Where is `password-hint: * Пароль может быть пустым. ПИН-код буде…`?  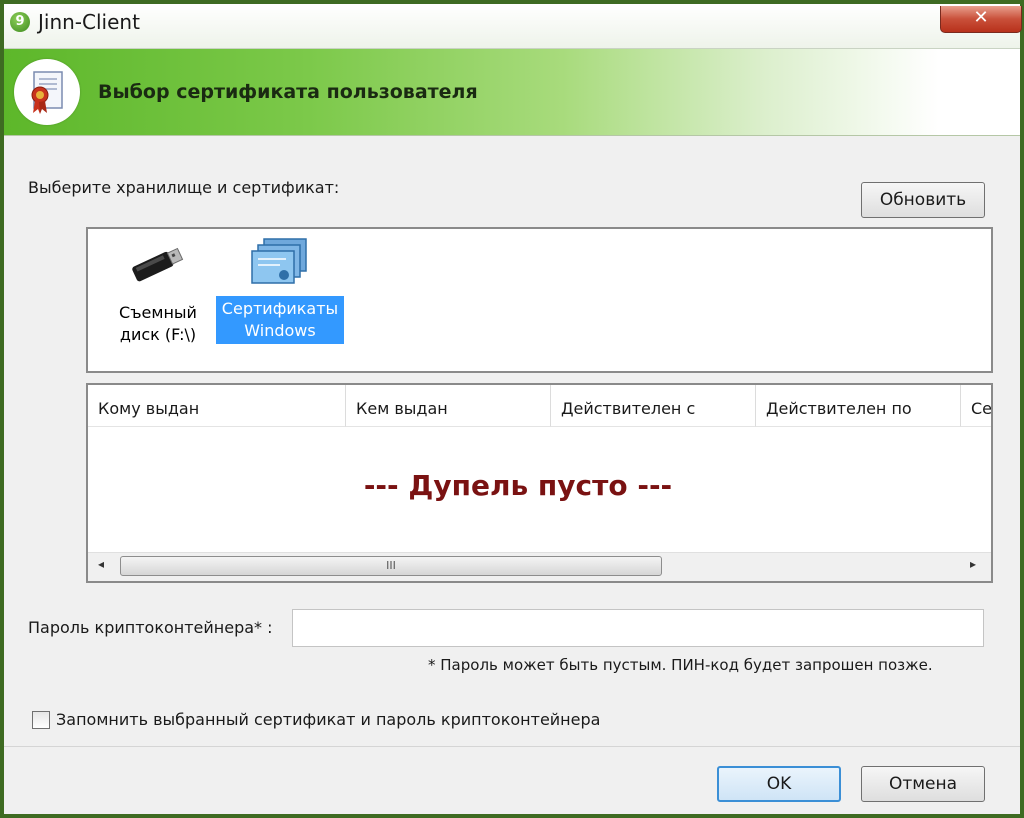
password-hint: * Пароль может быть пустым. ПИН-код буде… is located at coordinates (680, 665).